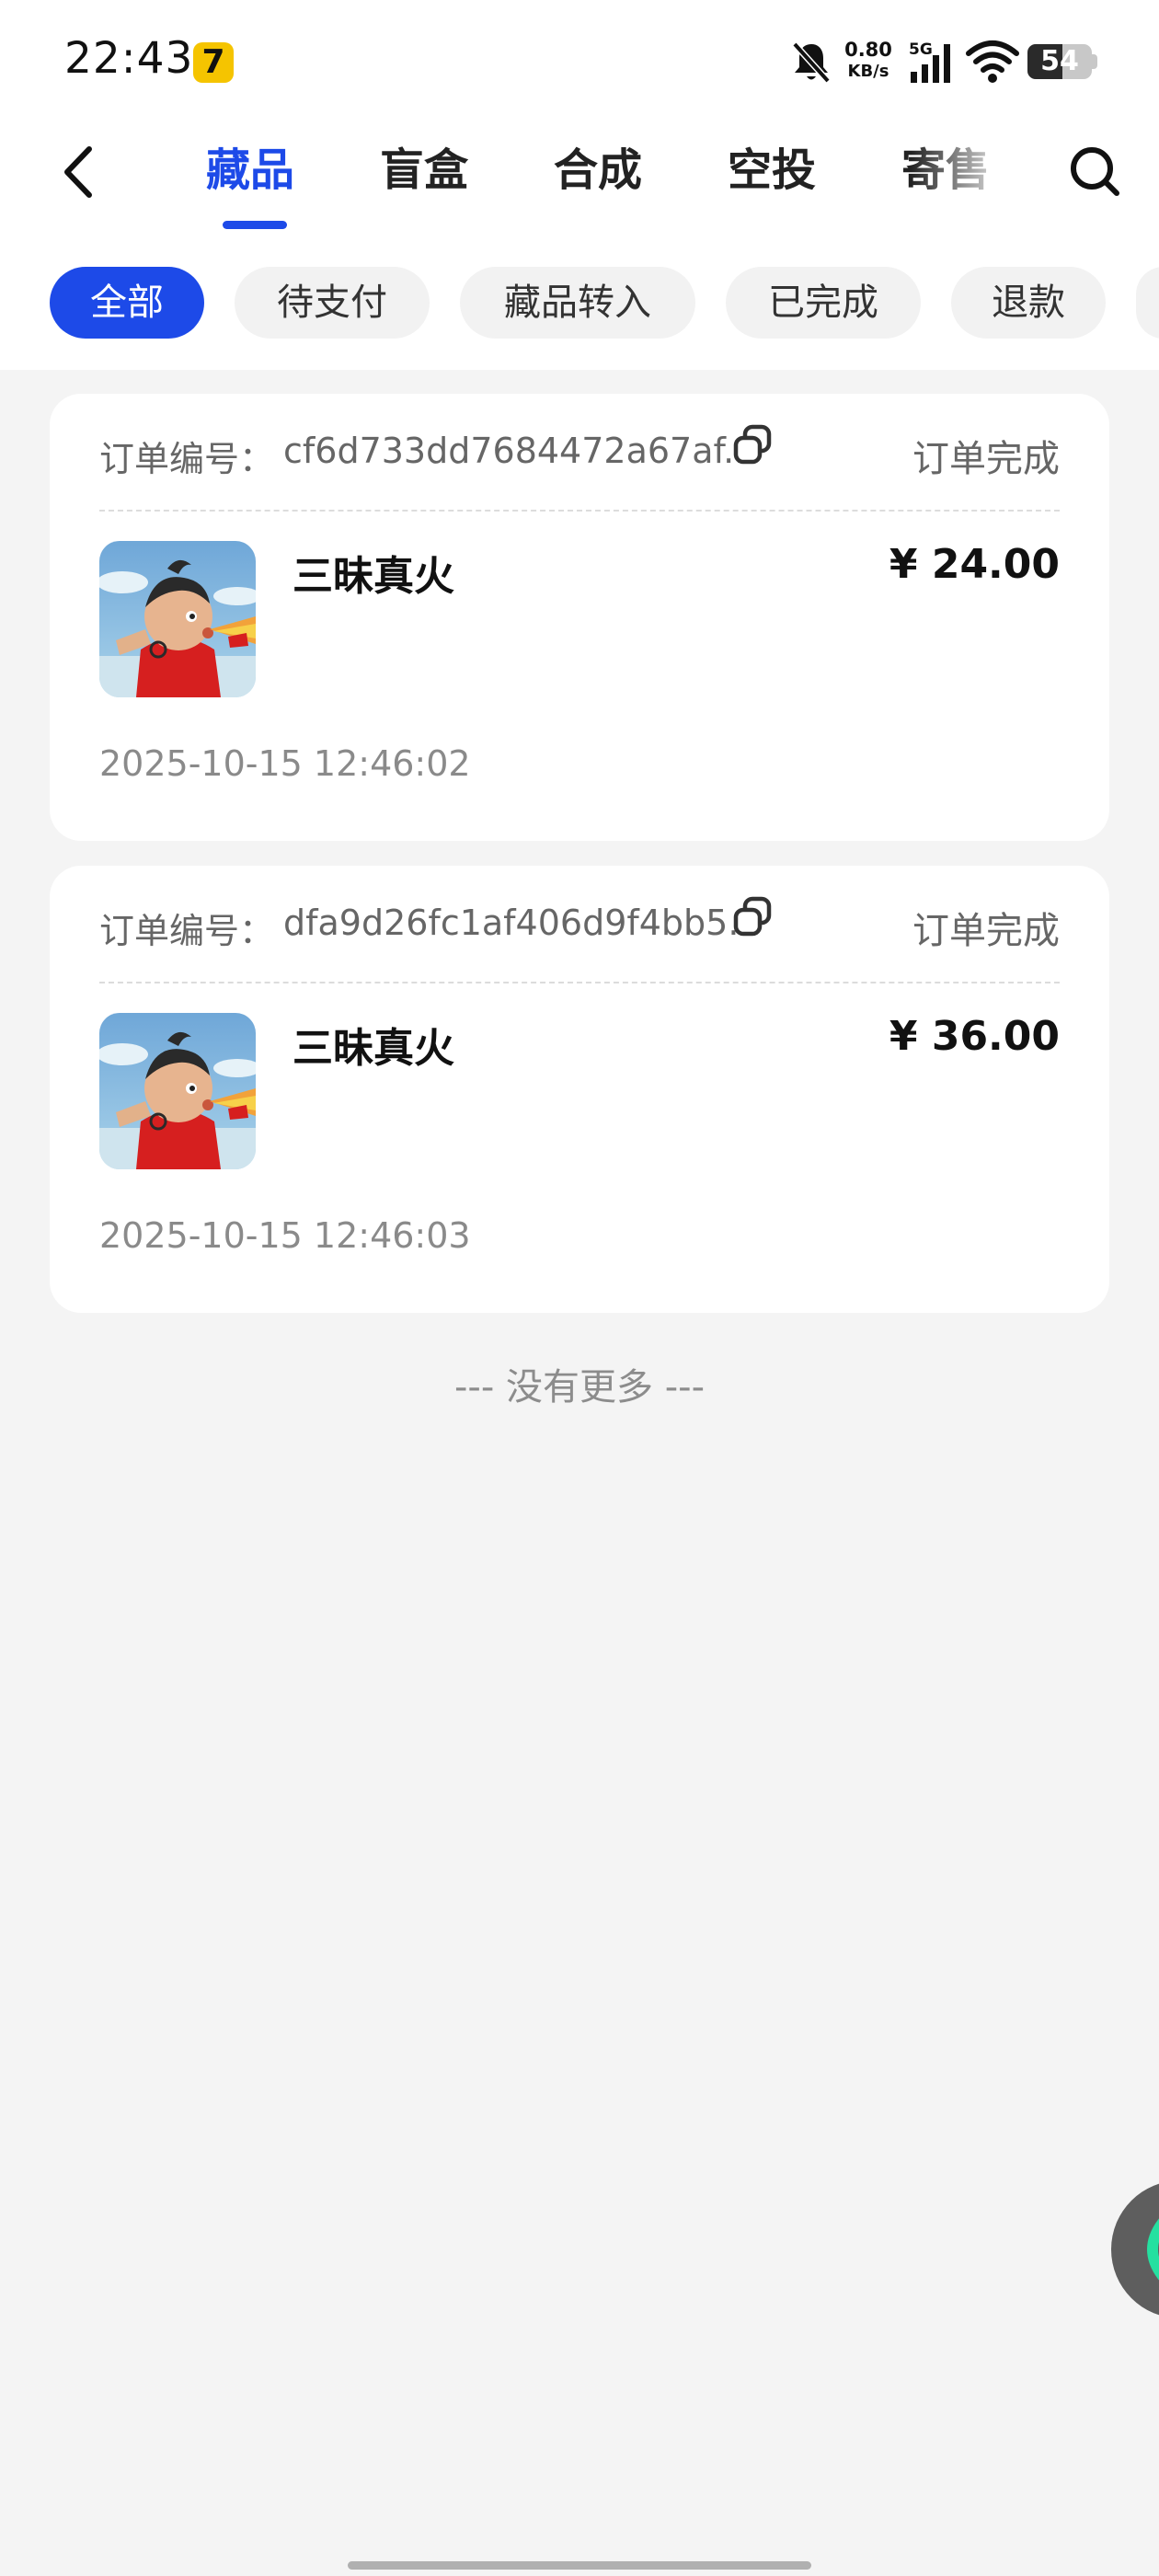  What do you see at coordinates (579, 60) in the screenshot?
I see `status-bar: 22:43 7 0.80 KB/s 5G 54` at bounding box center [579, 60].